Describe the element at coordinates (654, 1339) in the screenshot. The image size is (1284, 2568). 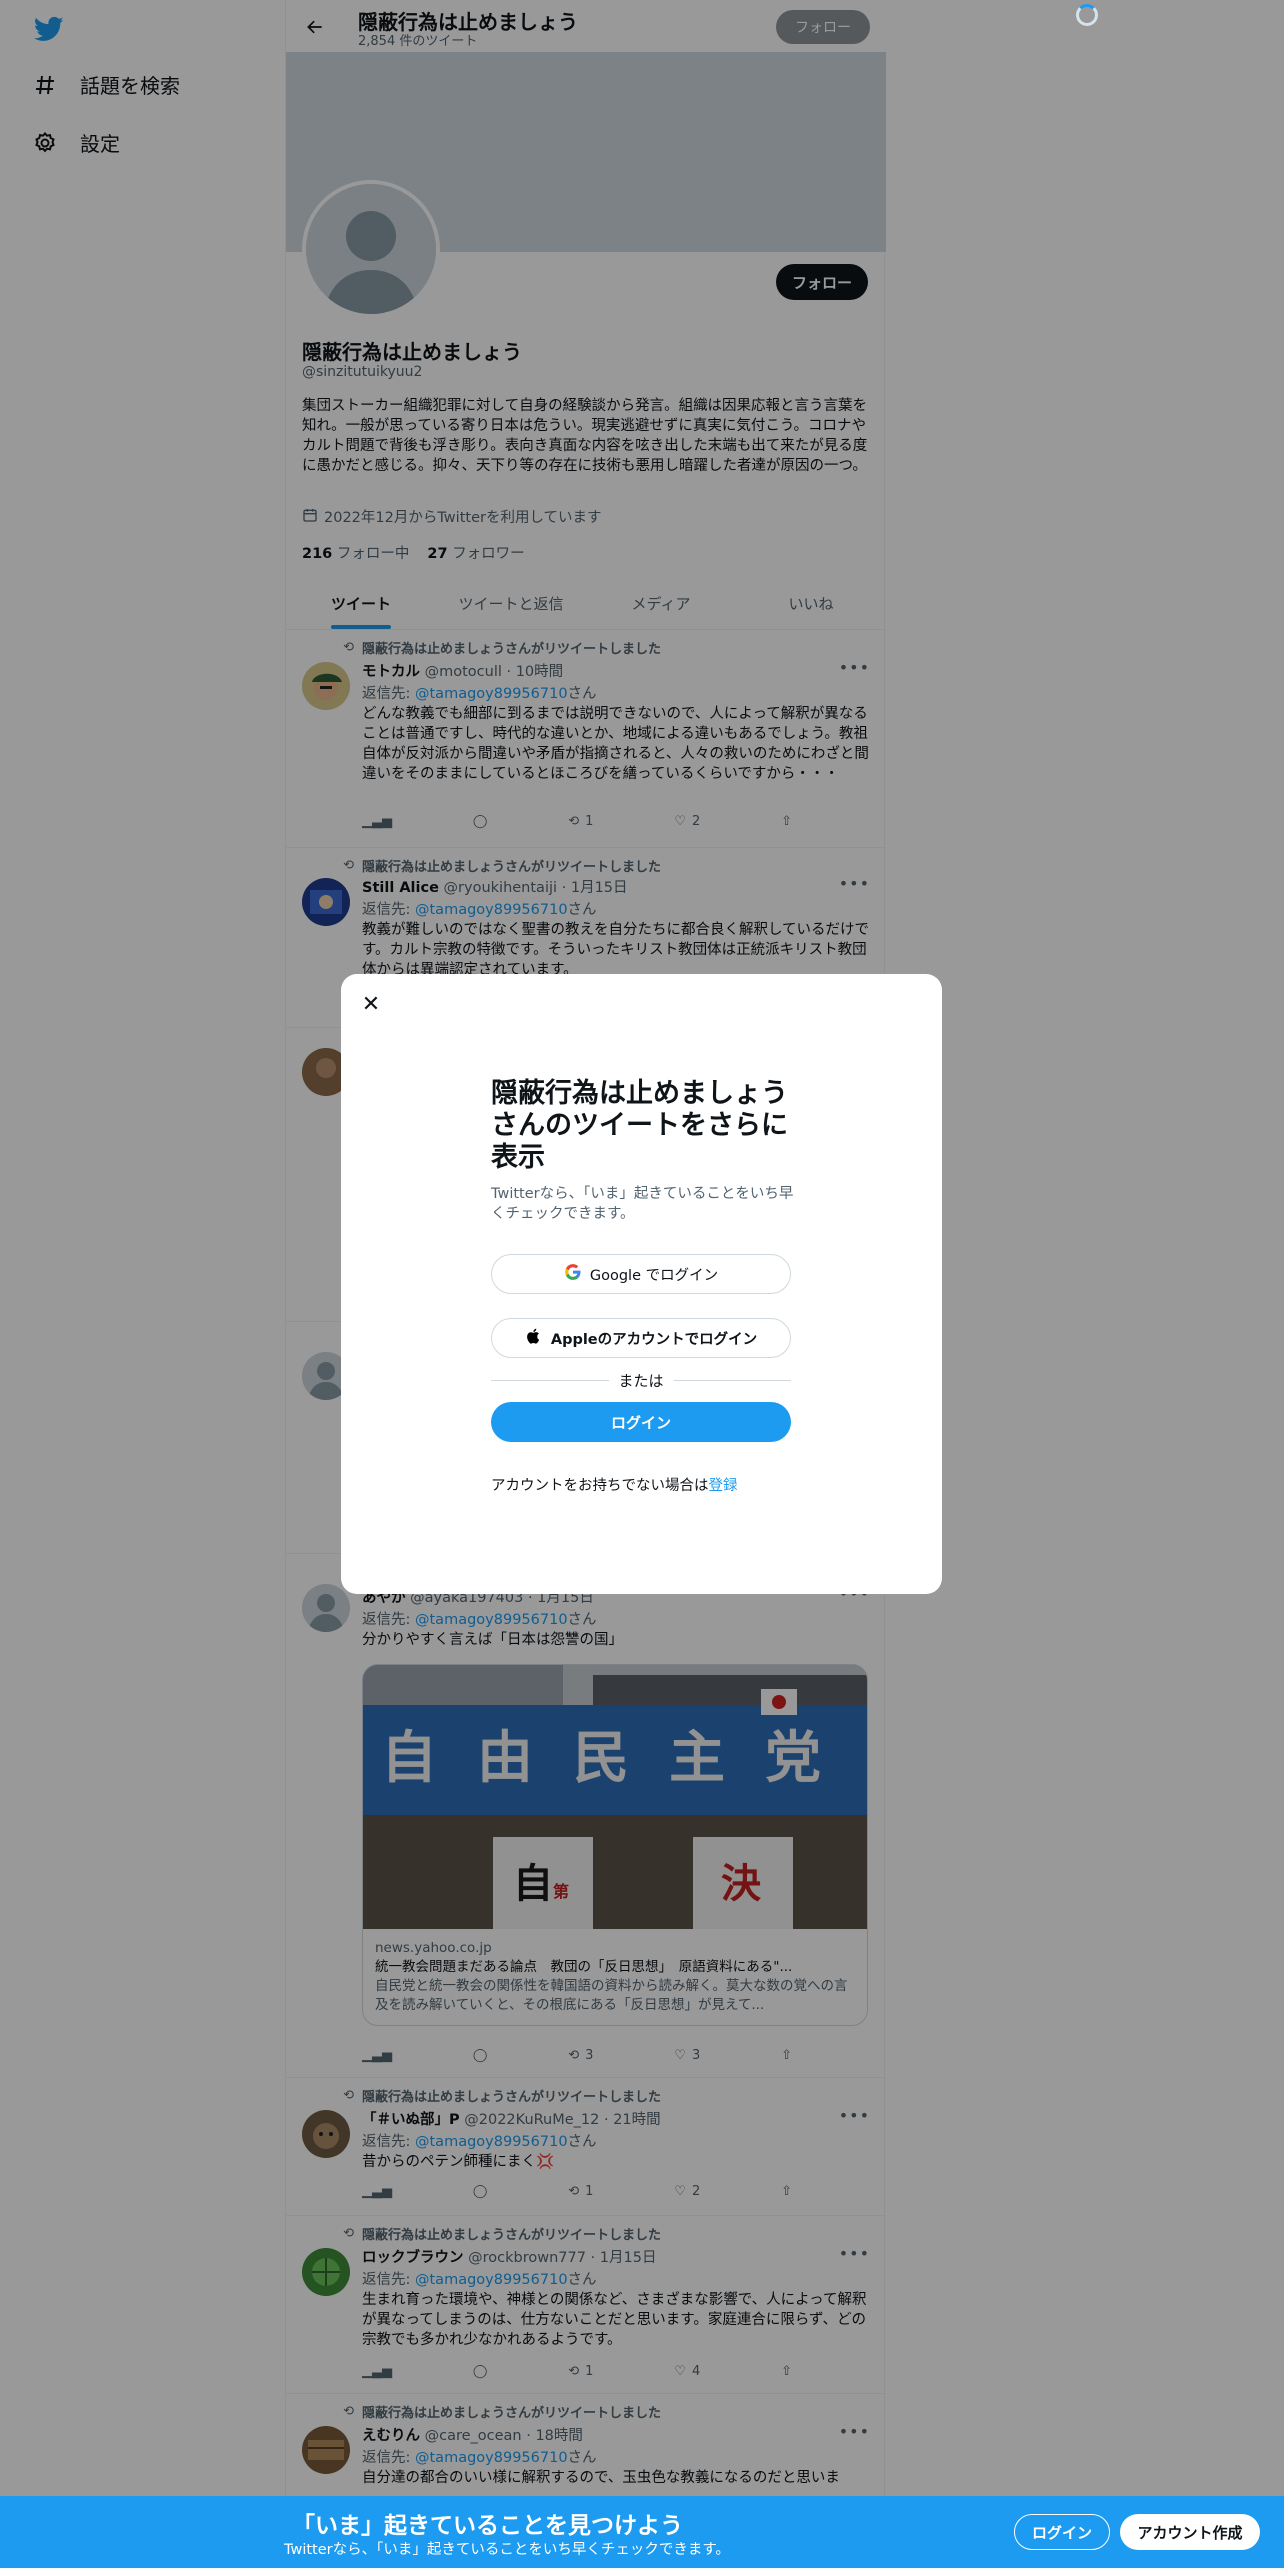
I see `apple-login-label: Appleのアカウントでログイン` at that location.